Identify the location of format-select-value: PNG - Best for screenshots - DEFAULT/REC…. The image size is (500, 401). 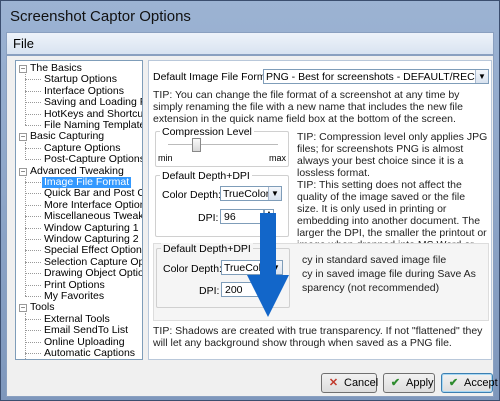
(377, 77).